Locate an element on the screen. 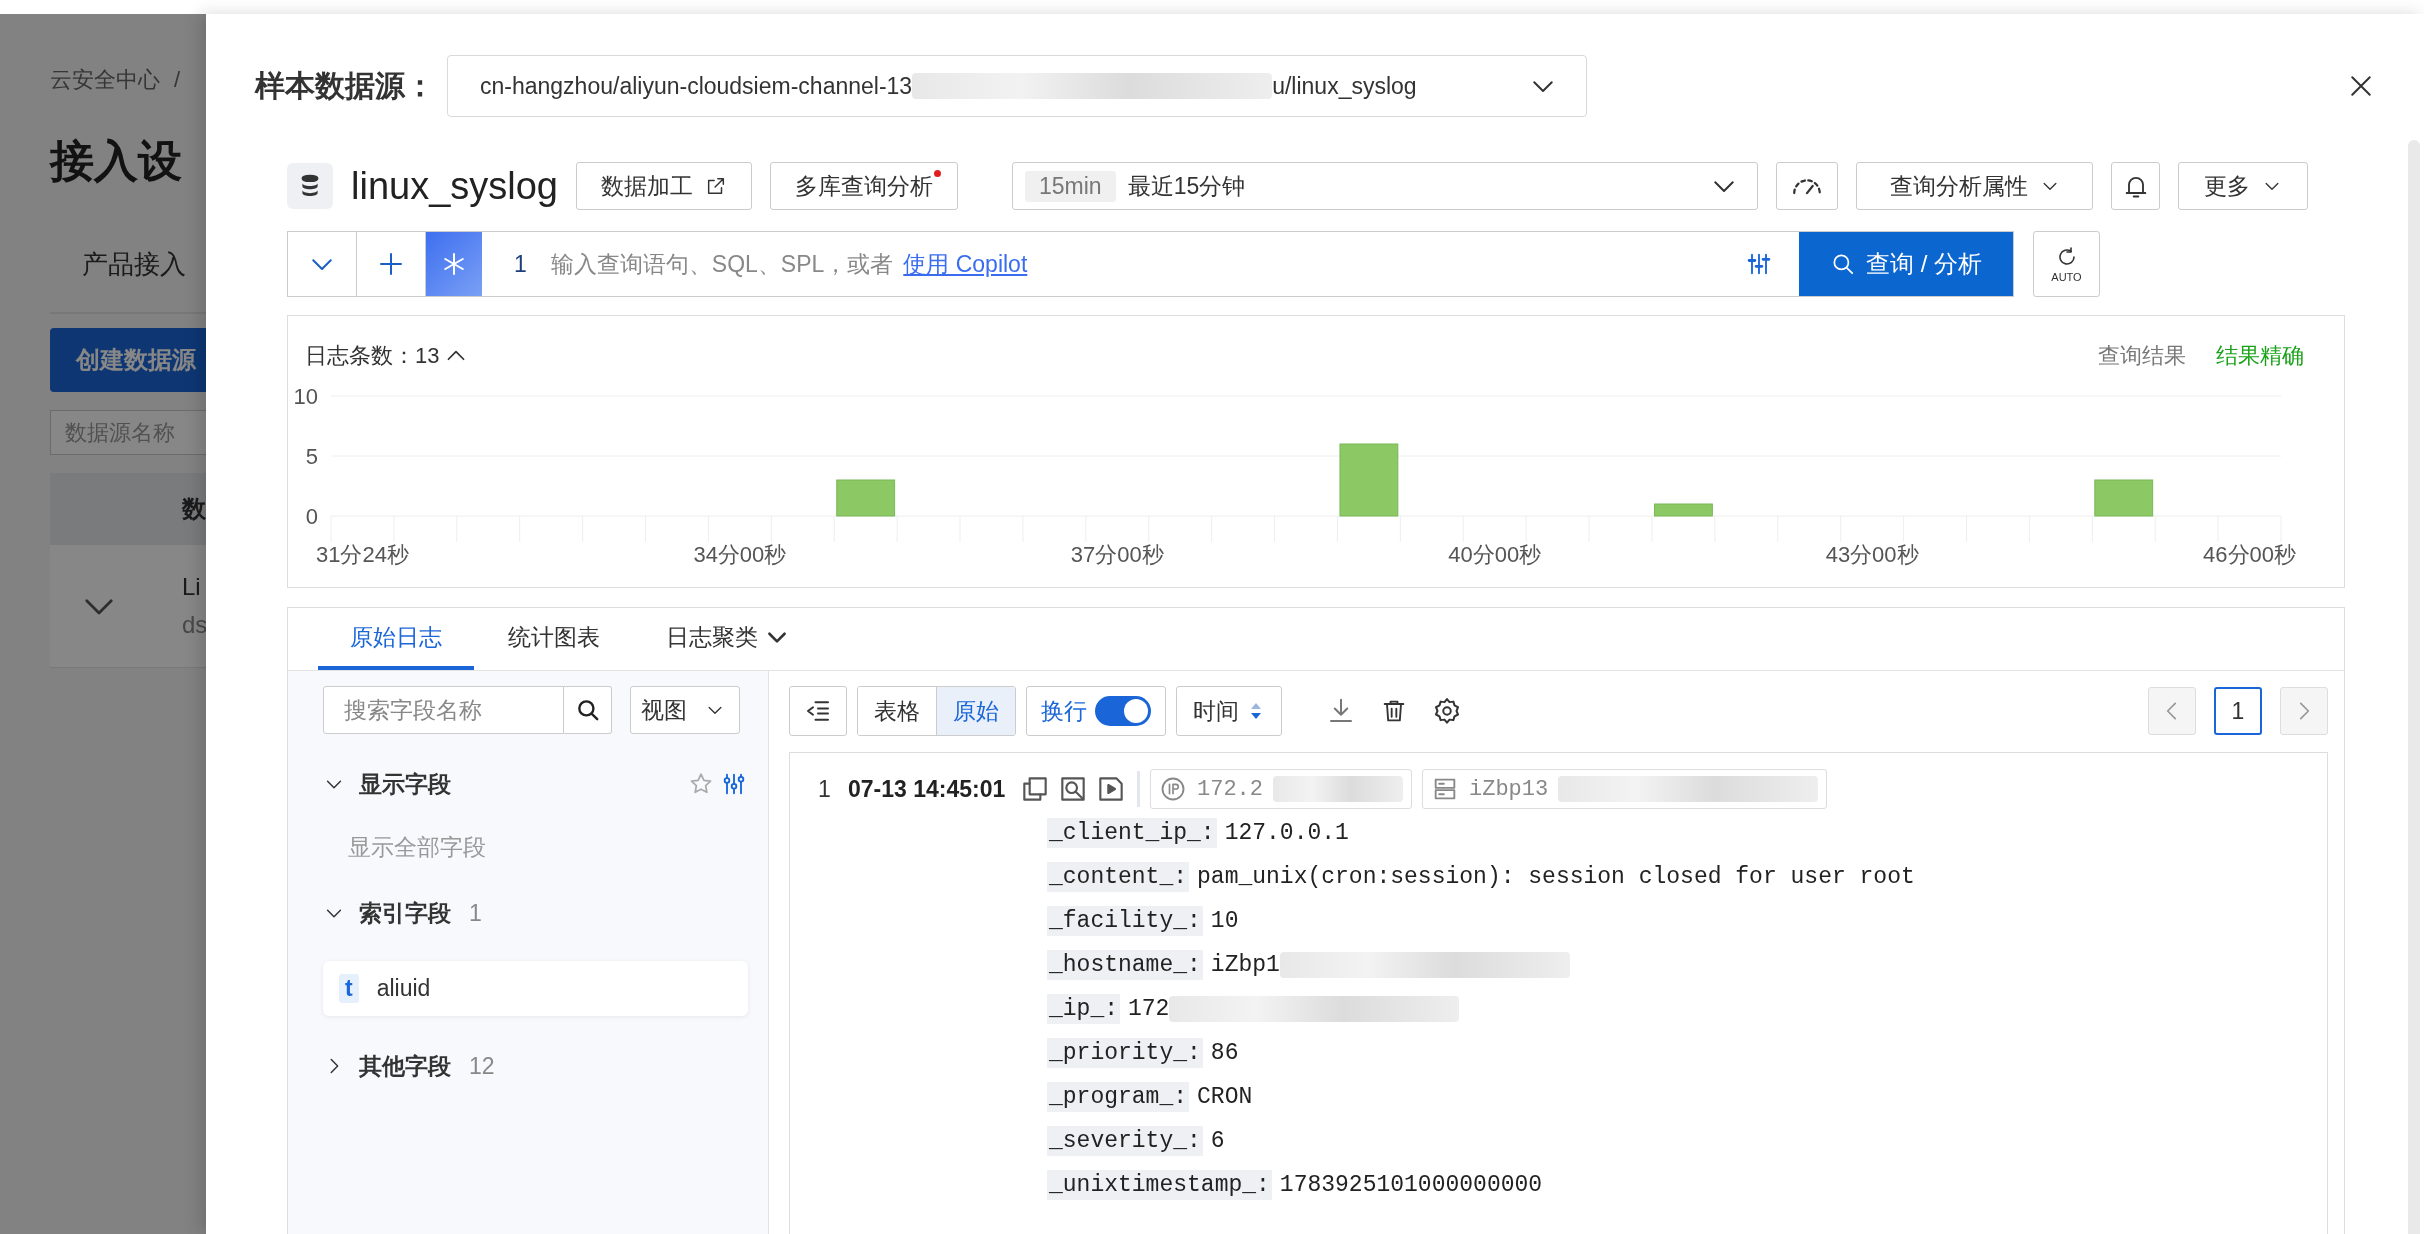 Image resolution: width=2424 pixels, height=1234 pixels. copilot-link: 使用 Copilot is located at coordinates (965, 264).